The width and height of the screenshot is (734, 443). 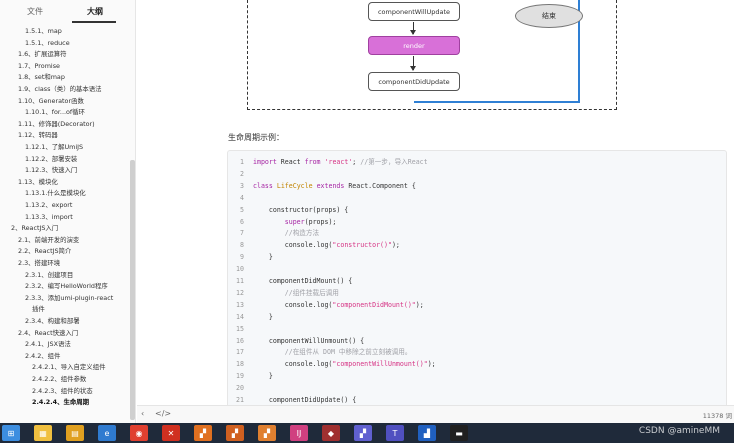 I want to click on word-count: 11378 词, so click(x=717, y=415).